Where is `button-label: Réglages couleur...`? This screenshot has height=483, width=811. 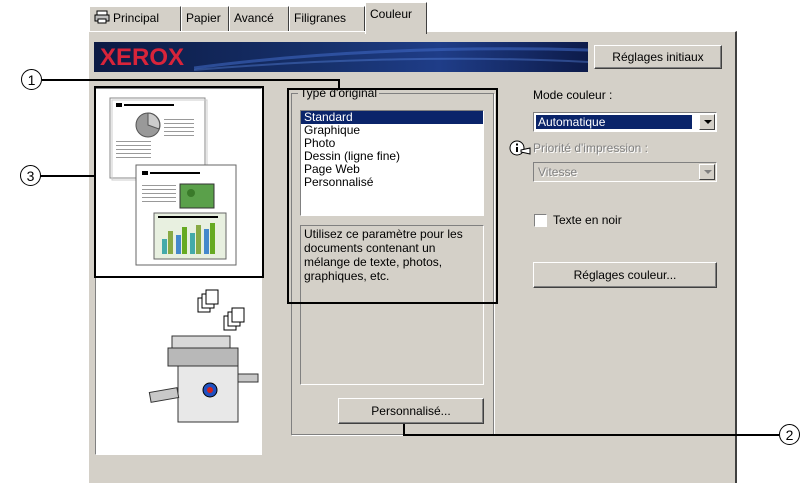 button-label: Réglages couleur... is located at coordinates (625, 275).